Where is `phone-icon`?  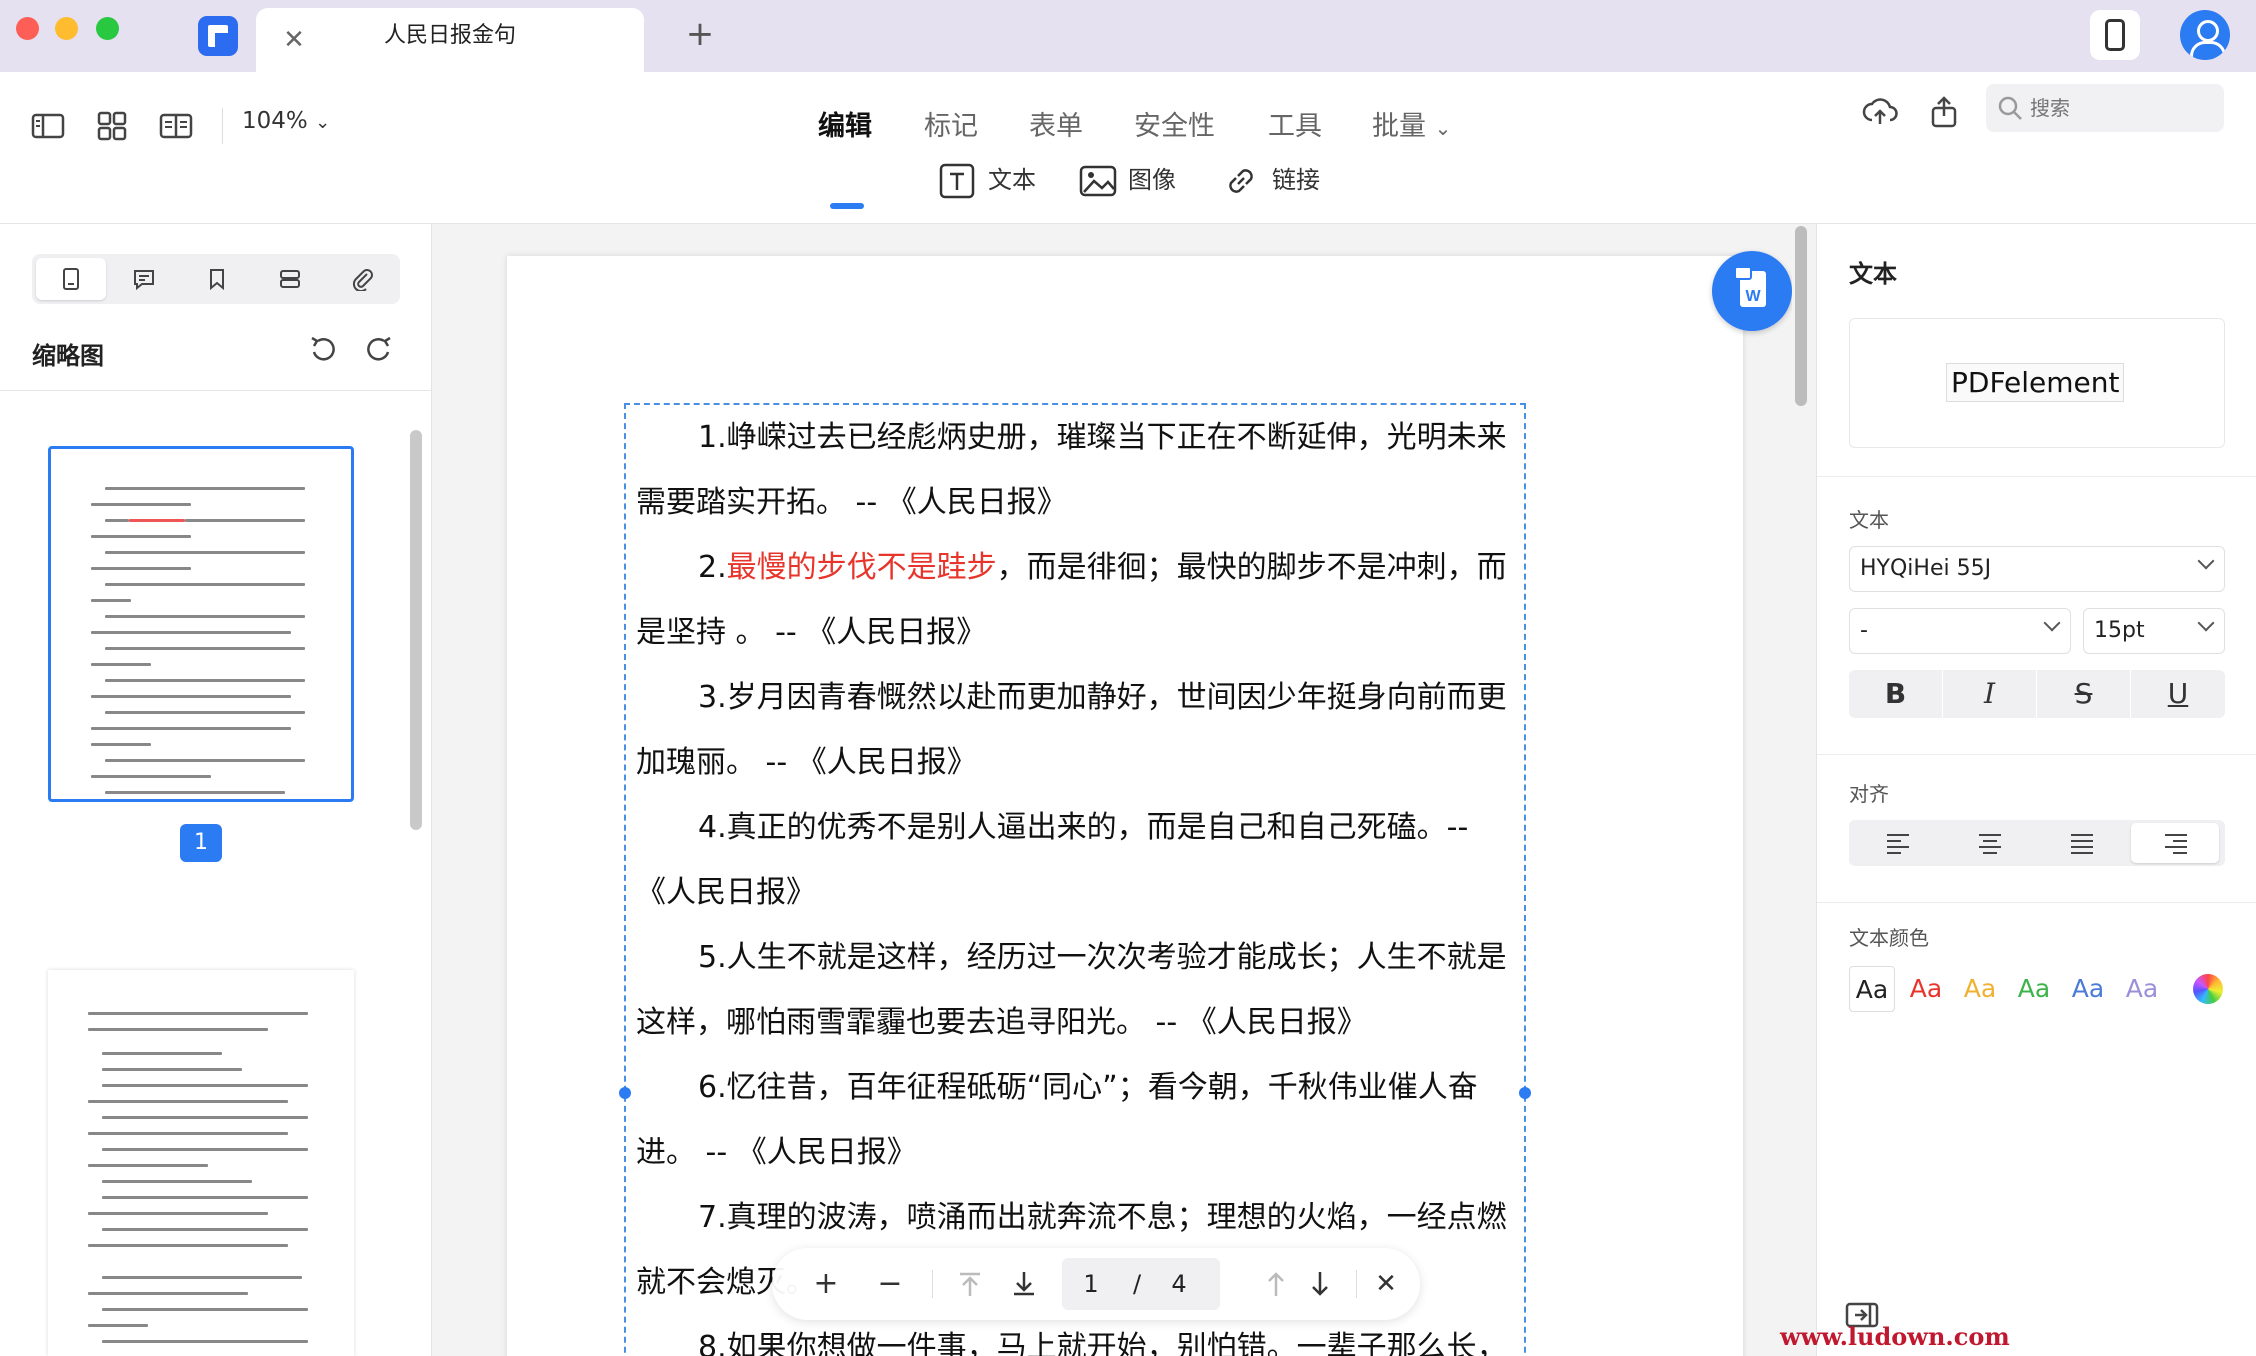 phone-icon is located at coordinates (2115, 35).